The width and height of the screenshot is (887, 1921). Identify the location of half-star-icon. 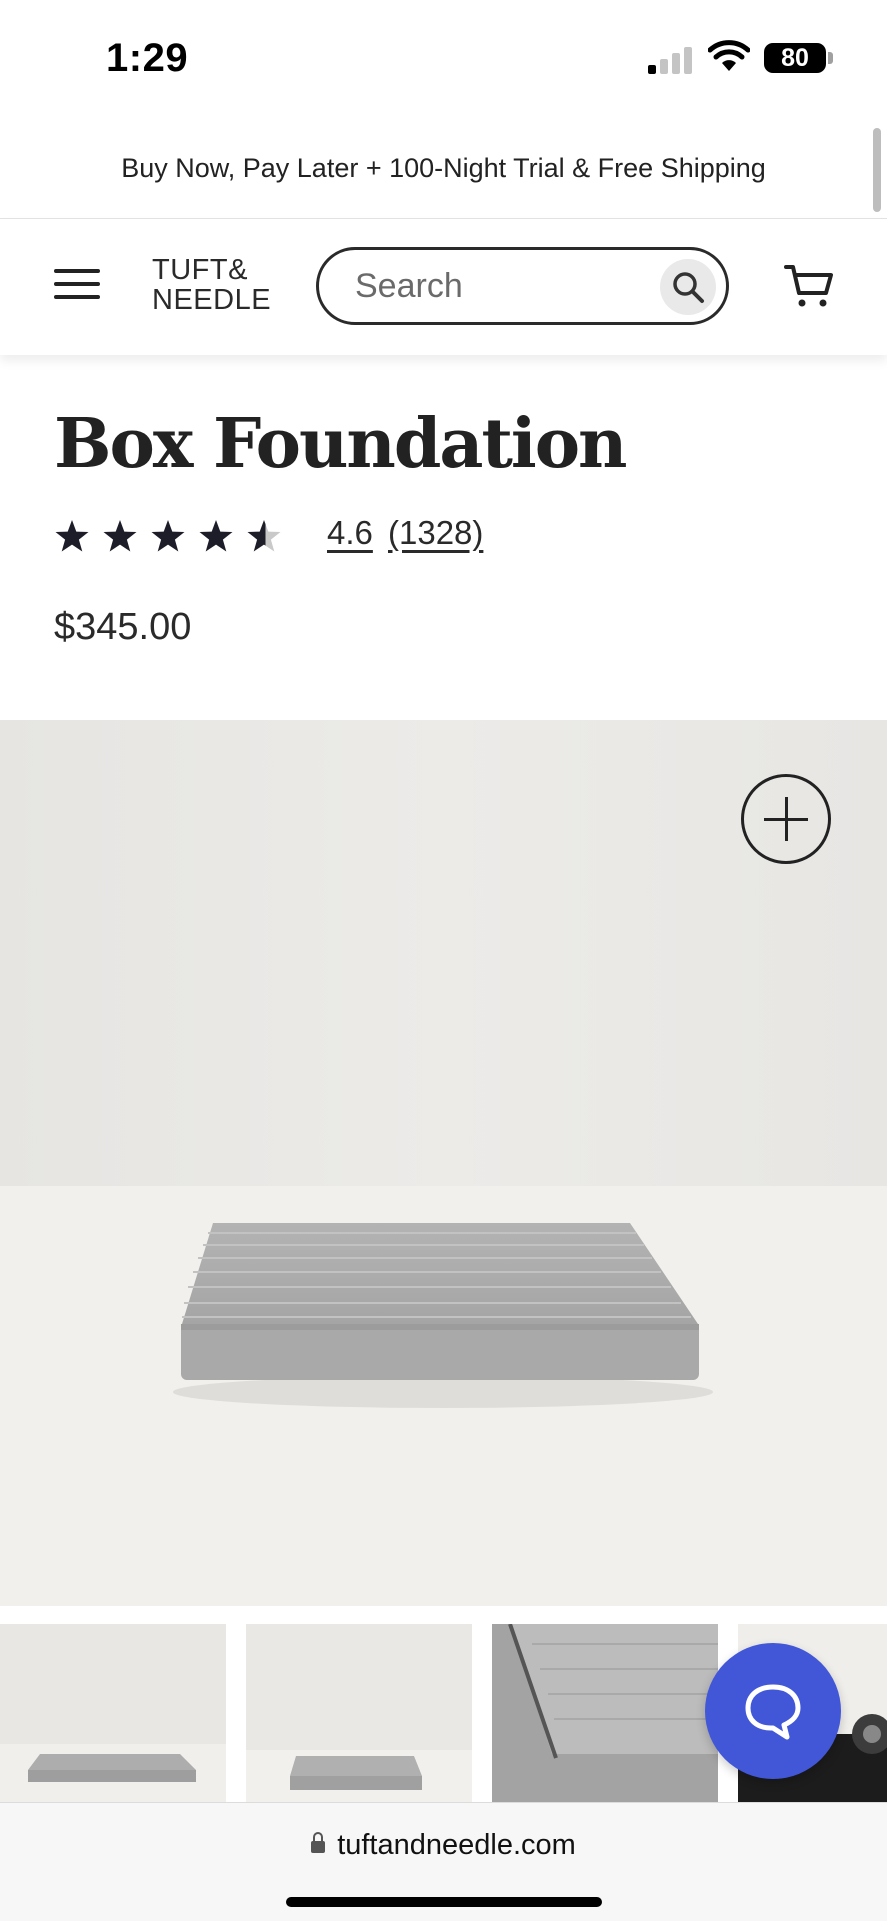
(264, 536).